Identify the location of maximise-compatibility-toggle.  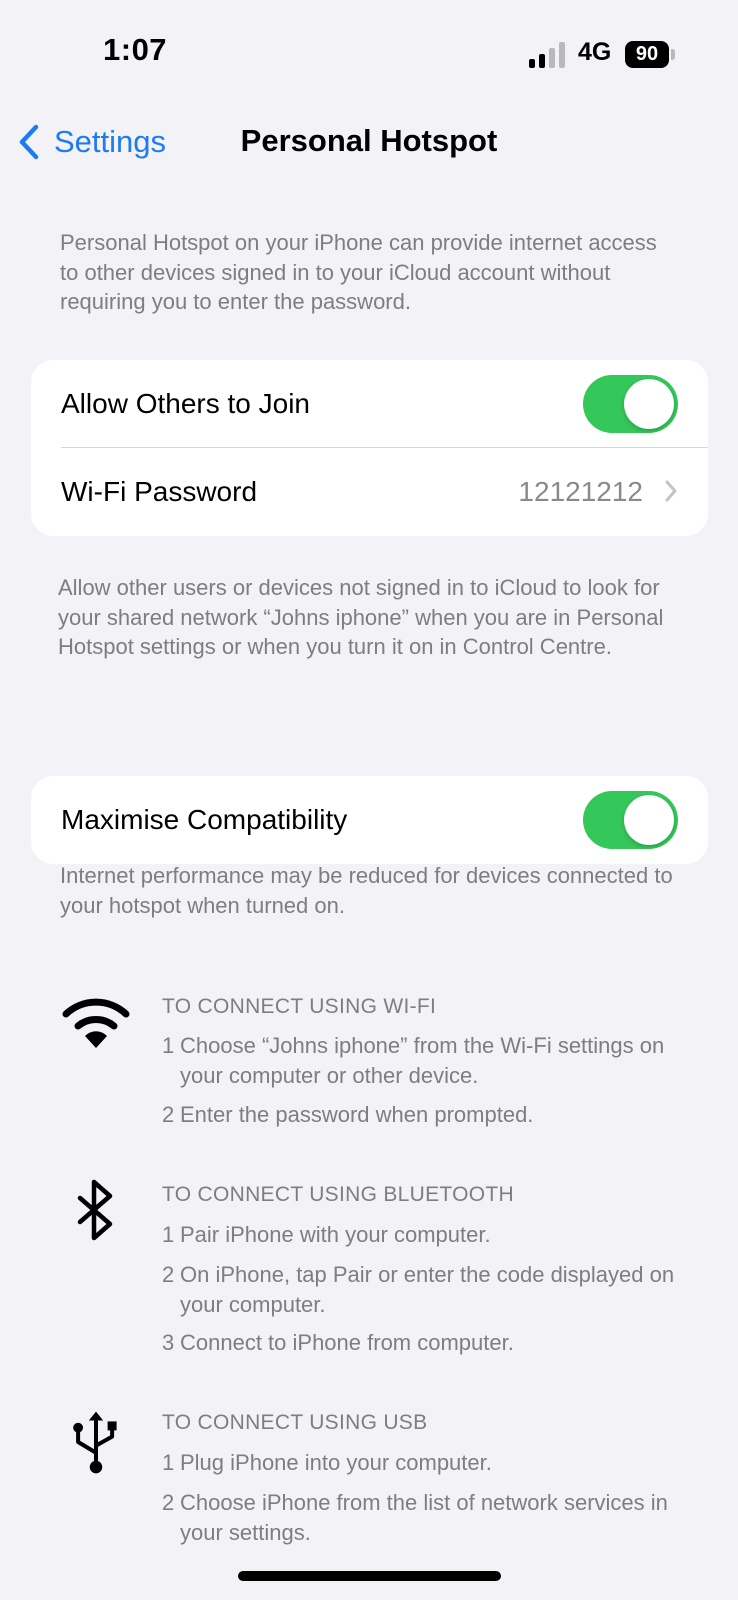
(630, 820).